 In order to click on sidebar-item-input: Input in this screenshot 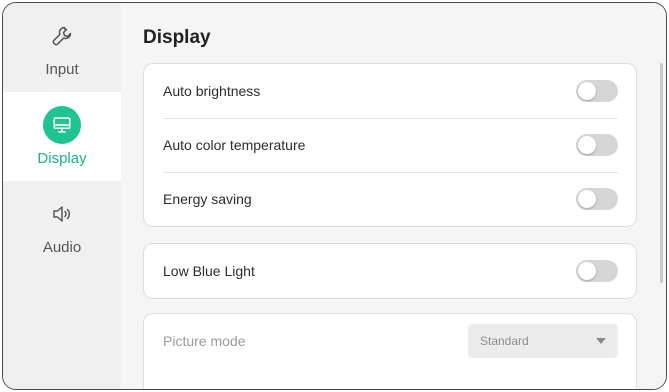, I will do `click(62, 47)`.